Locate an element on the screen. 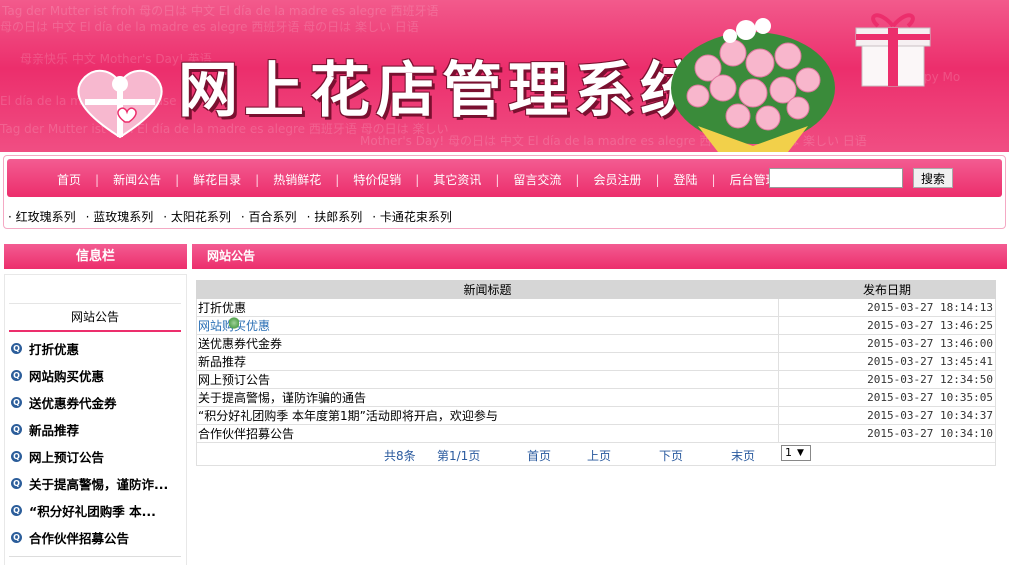  column-header-date: 发布日期 is located at coordinates (887, 289).